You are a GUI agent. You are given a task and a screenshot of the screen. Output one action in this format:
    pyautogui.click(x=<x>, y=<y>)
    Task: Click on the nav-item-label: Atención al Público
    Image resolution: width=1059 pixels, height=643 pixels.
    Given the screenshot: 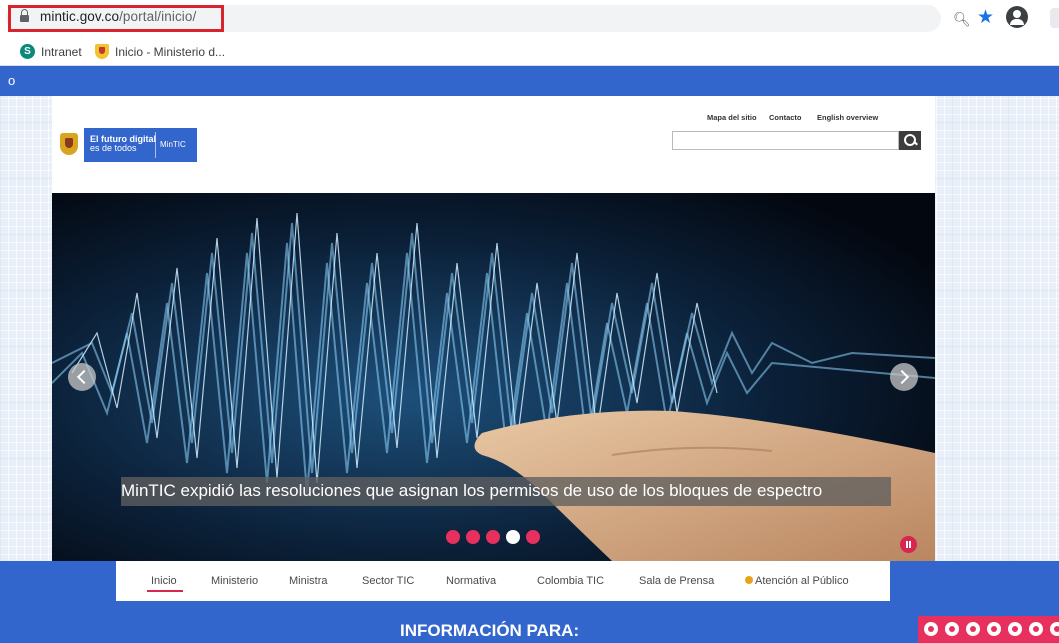 What is the action you would take?
    pyautogui.click(x=802, y=581)
    